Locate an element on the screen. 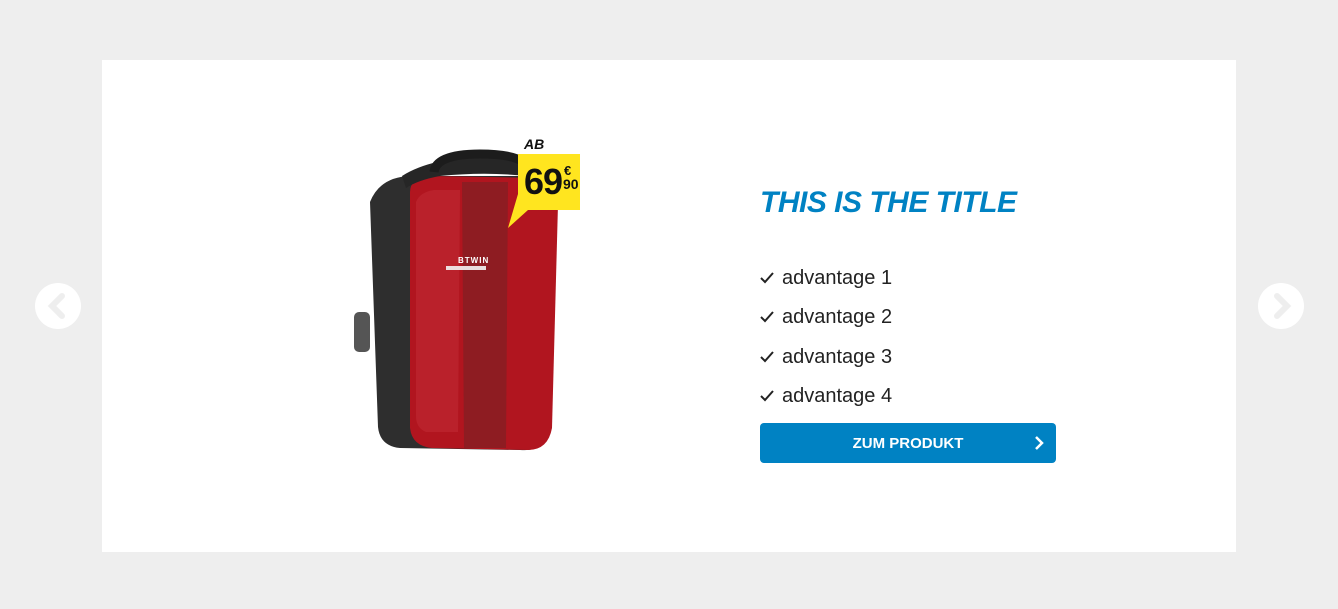 The height and width of the screenshot is (609, 1338). price-amount: 69 is located at coordinates (543, 181).